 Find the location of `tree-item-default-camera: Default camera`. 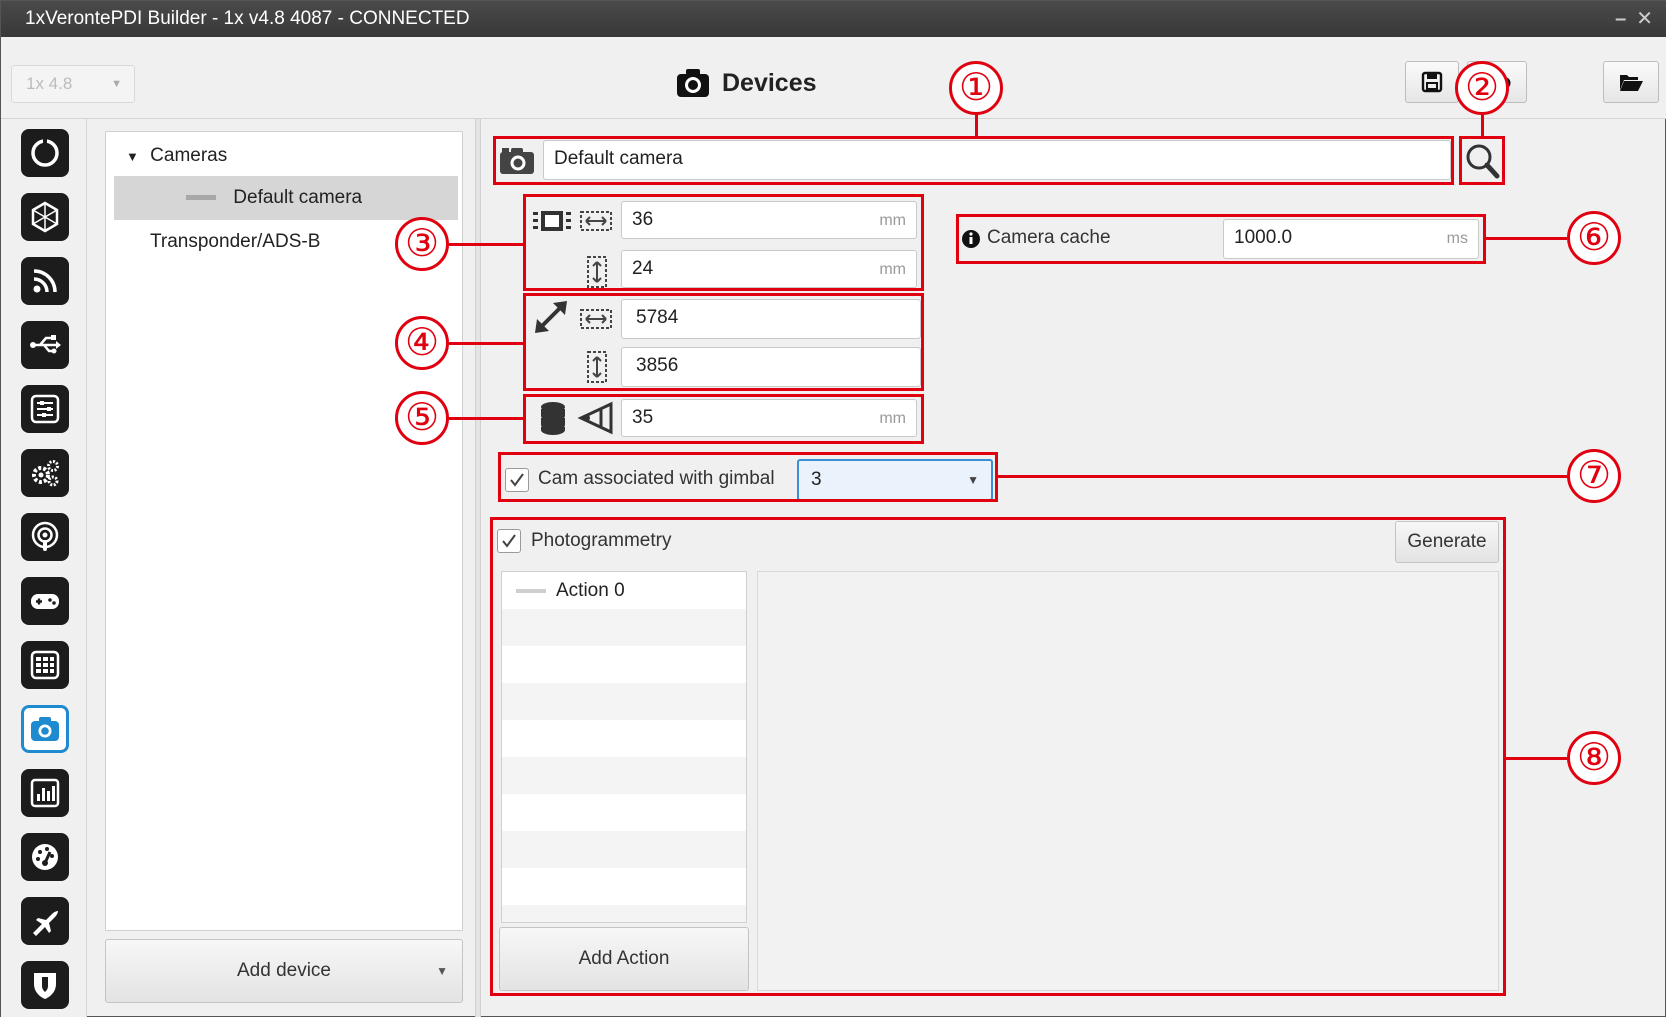

tree-item-default-camera: Default camera is located at coordinates (286, 198).